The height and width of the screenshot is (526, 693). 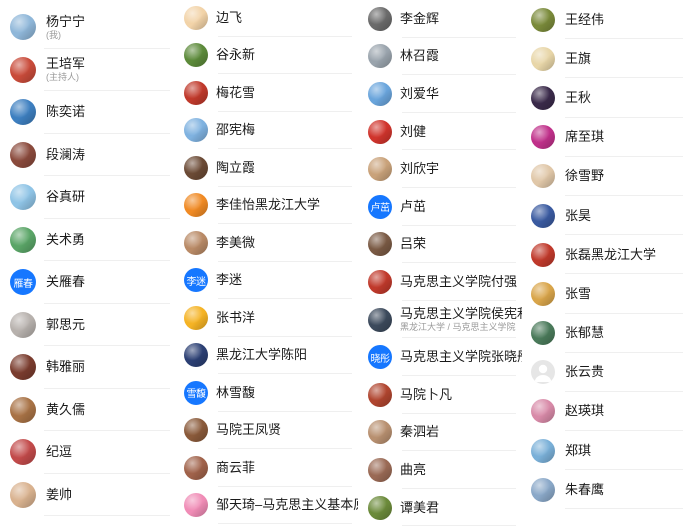 What do you see at coordinates (609, 98) in the screenshot?
I see `participant-row: 王秋` at bounding box center [609, 98].